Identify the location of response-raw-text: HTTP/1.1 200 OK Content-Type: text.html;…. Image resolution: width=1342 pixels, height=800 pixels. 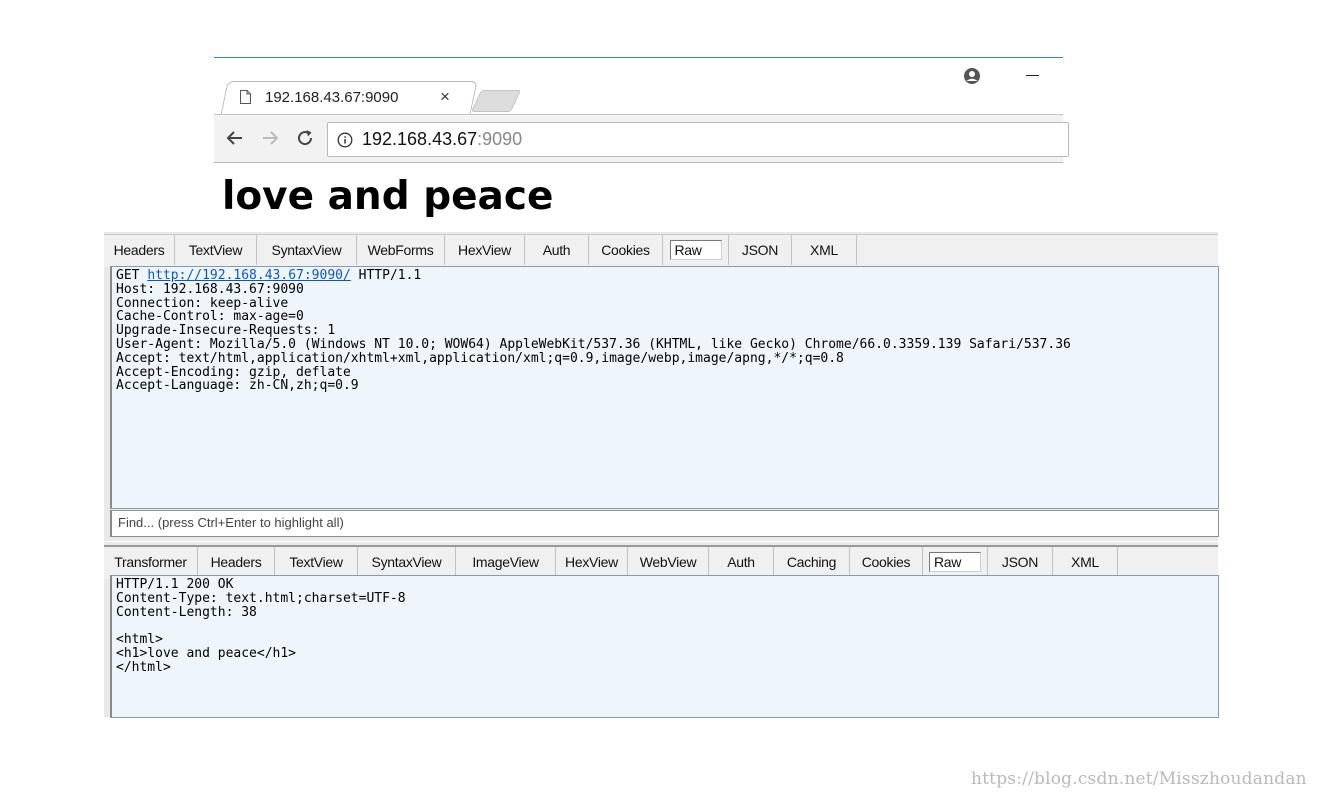
(664, 646).